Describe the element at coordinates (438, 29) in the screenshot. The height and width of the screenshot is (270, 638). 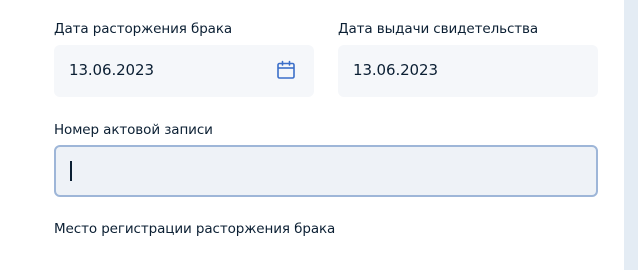
I see `certificate-date-label: Дата выдачи свидетельства` at that location.